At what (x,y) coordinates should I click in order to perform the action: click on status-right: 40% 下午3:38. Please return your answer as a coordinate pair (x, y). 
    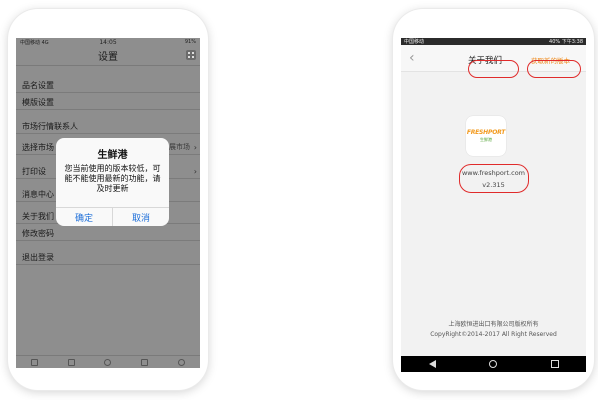
    Looking at the image, I should click on (566, 41).